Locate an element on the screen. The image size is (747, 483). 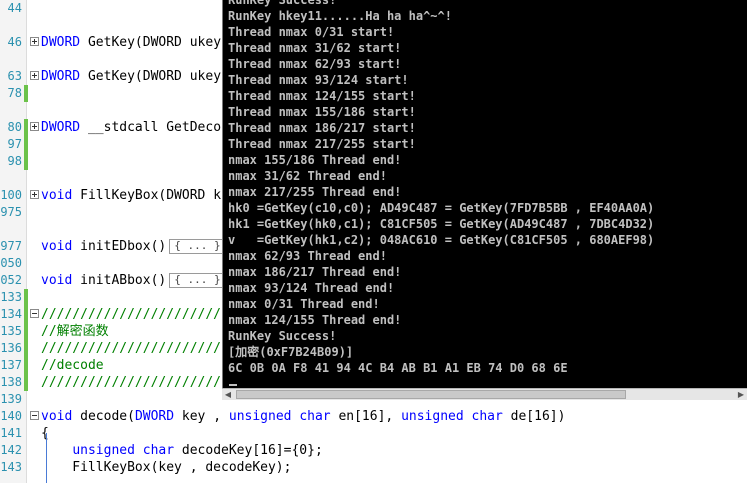
code-token: decodeKey[16]={0}; is located at coordinates (248, 450).